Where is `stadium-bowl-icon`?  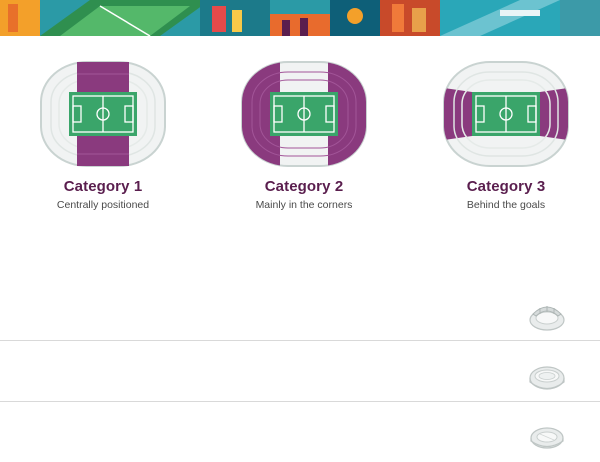 stadium-bowl-icon is located at coordinates (547, 378).